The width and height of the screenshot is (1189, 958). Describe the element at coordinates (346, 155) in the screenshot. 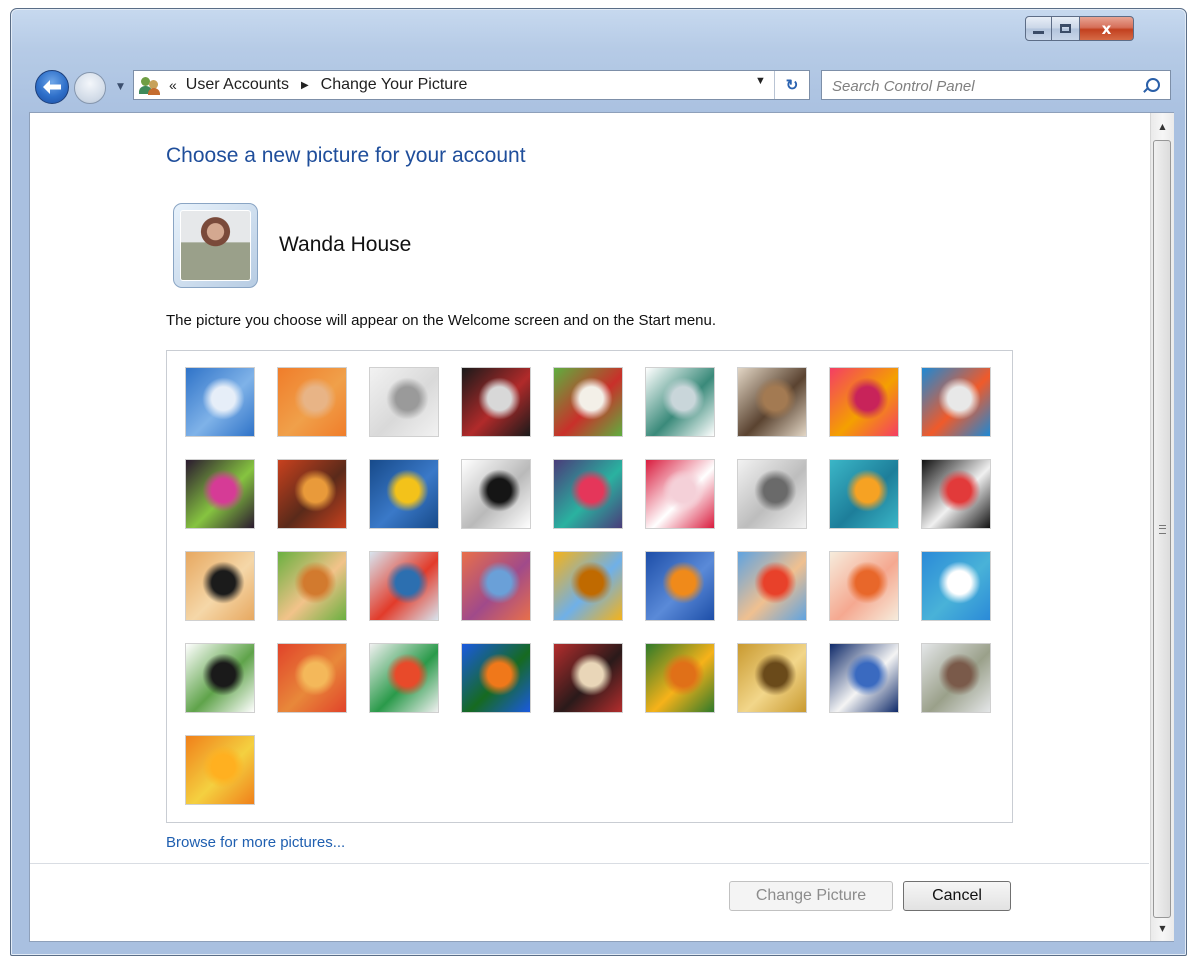

I see `page-title: Choose a new picture for your account` at that location.